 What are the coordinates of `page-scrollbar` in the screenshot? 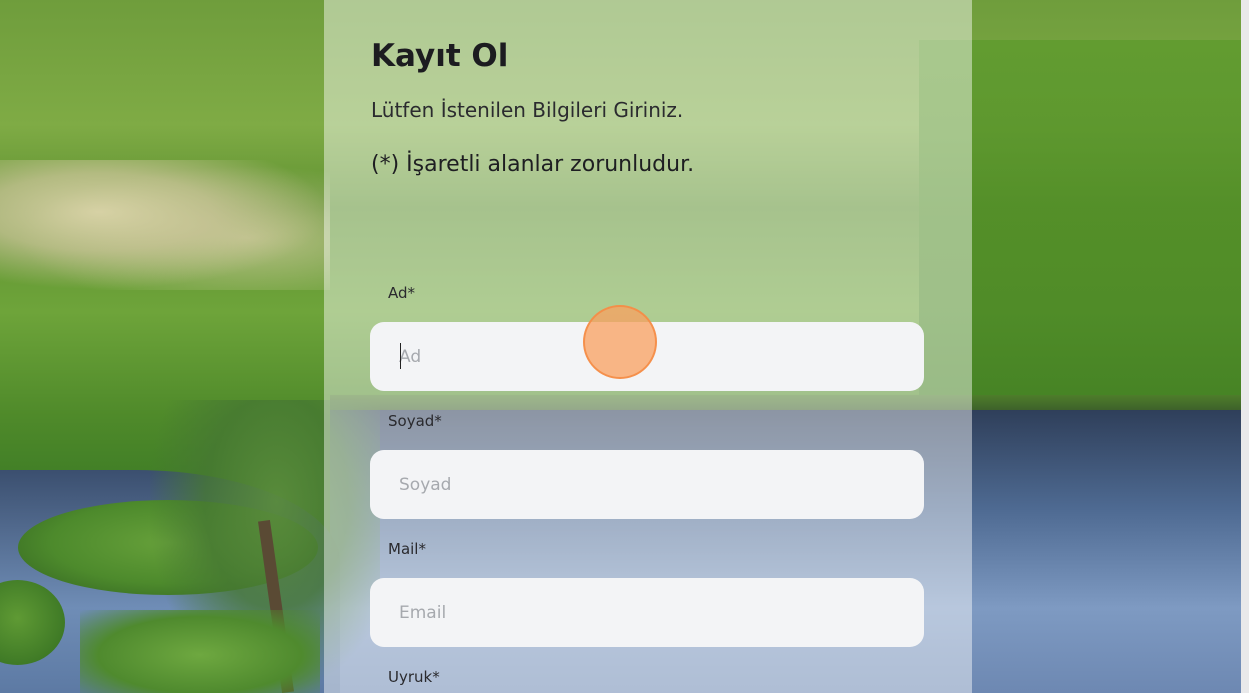 It's located at (1245, 346).